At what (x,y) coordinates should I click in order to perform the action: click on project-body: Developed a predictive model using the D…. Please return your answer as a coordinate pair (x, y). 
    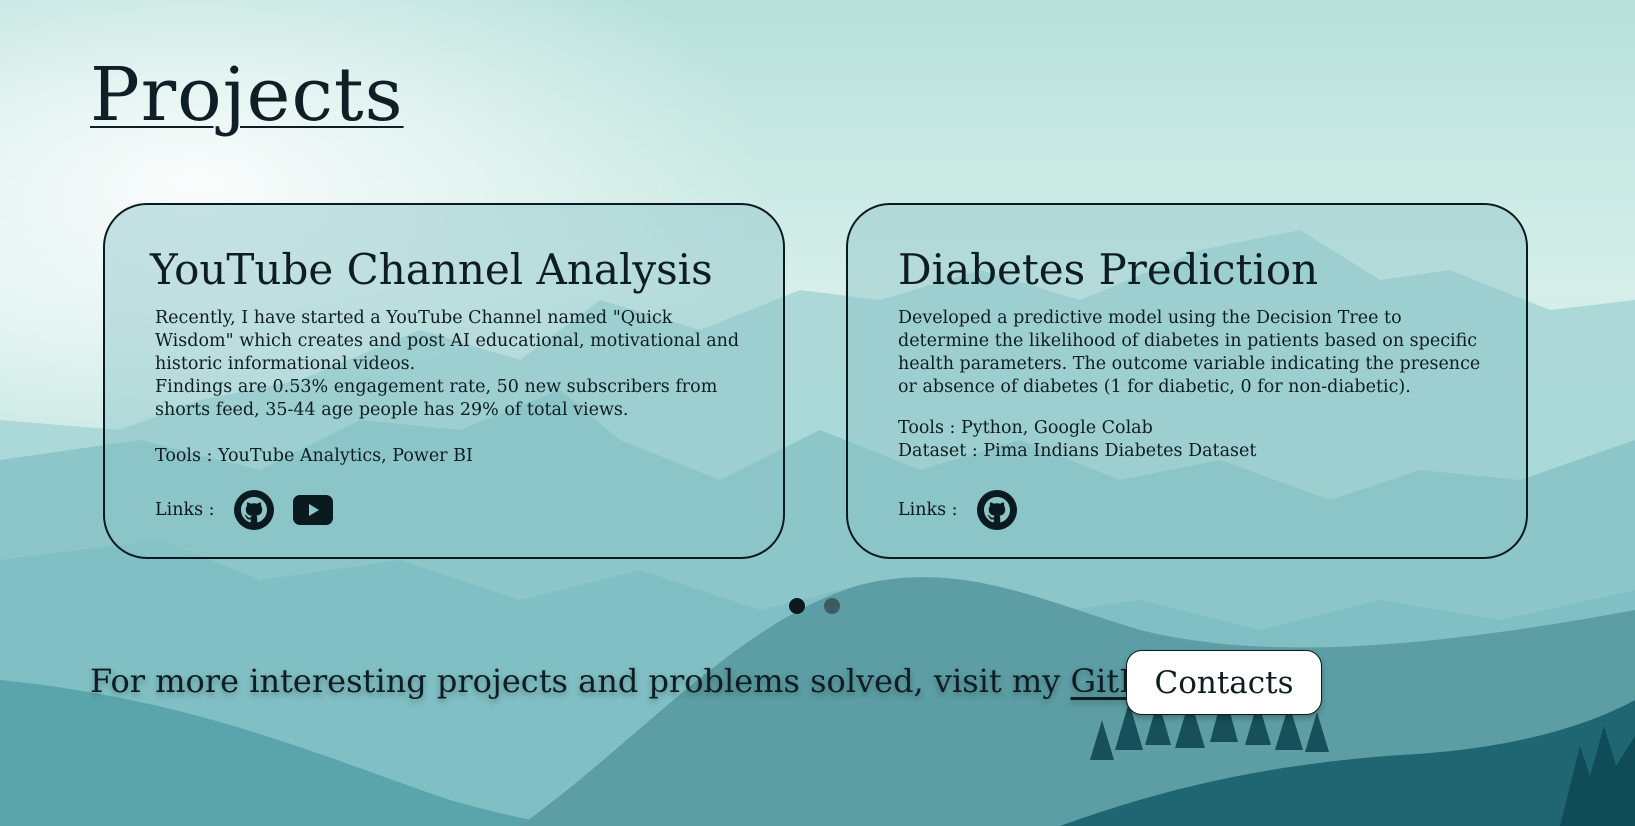
    Looking at the image, I should click on (1198, 385).